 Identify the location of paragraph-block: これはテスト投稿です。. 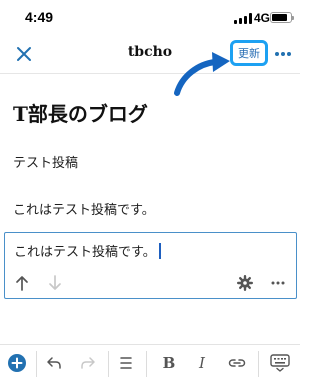
(84, 208).